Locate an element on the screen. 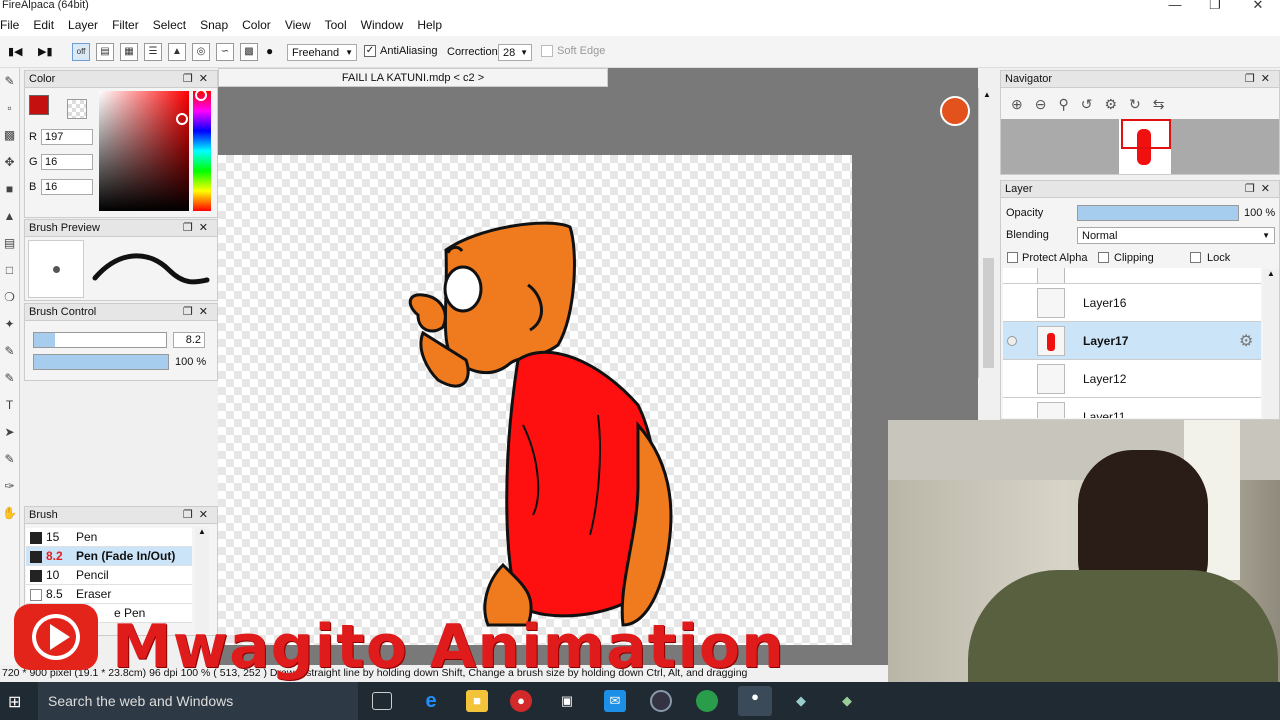 The width and height of the screenshot is (1280, 720). select-tool-icon: □ is located at coordinates (9, 270).